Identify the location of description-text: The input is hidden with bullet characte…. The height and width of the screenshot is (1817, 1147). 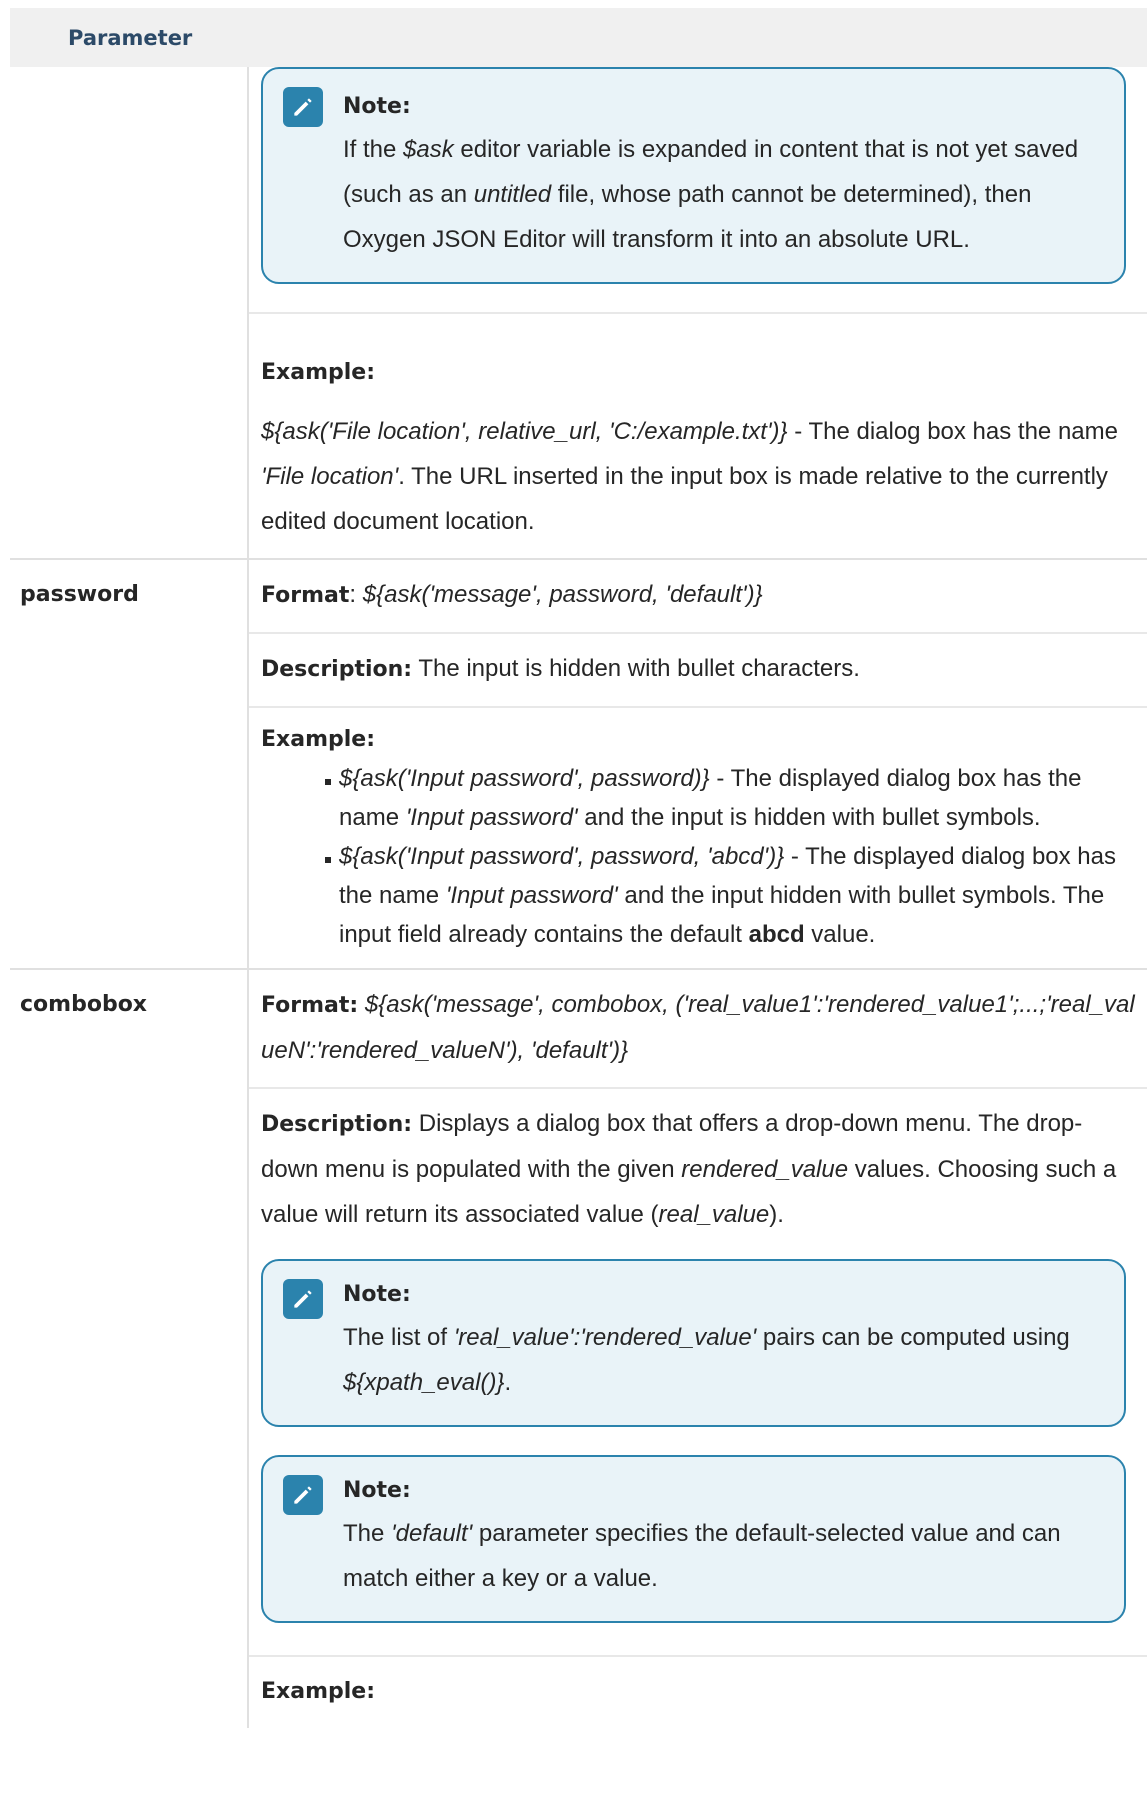
(636, 668).